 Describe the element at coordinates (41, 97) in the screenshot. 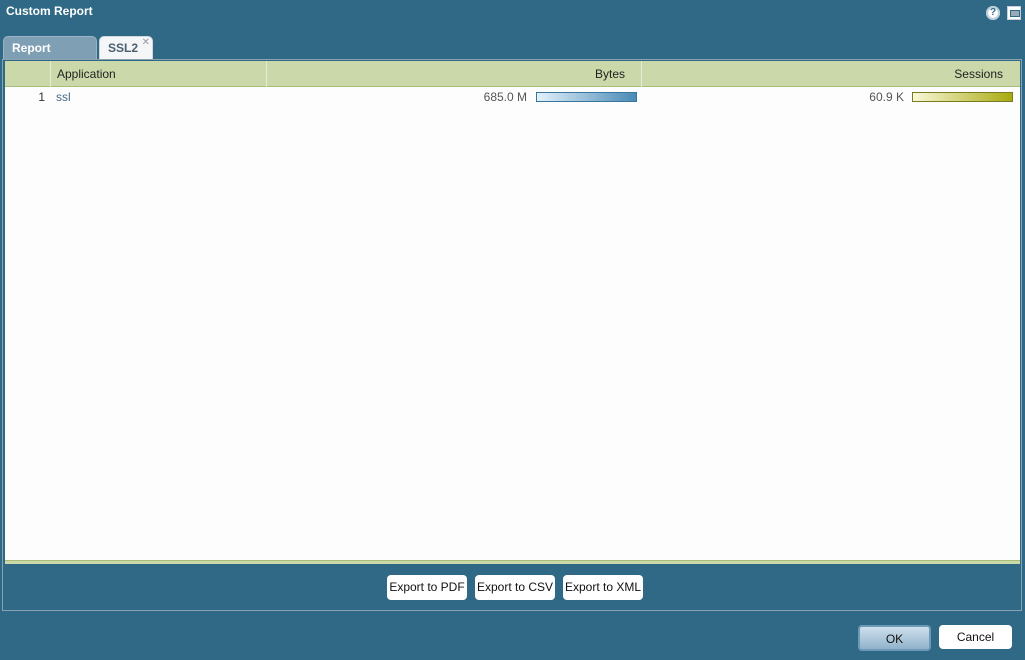

I see `row-index: 1` at that location.